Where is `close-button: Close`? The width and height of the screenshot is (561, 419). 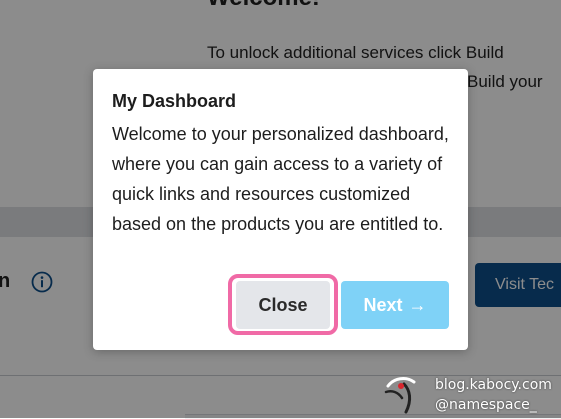
close-button: Close is located at coordinates (283, 305).